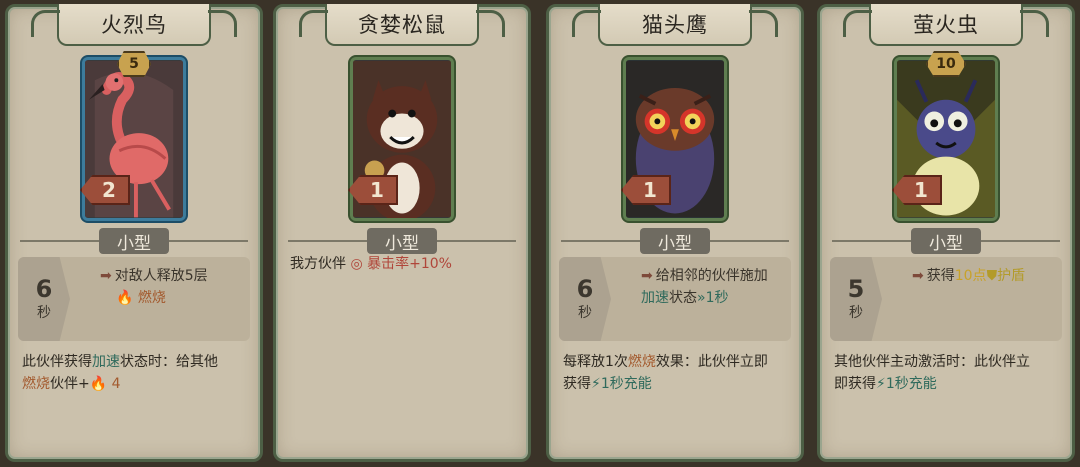 Image resolution: width=1080 pixels, height=467 pixels. What do you see at coordinates (577, 384) in the screenshot?
I see `desc-text: 获得` at bounding box center [577, 384].